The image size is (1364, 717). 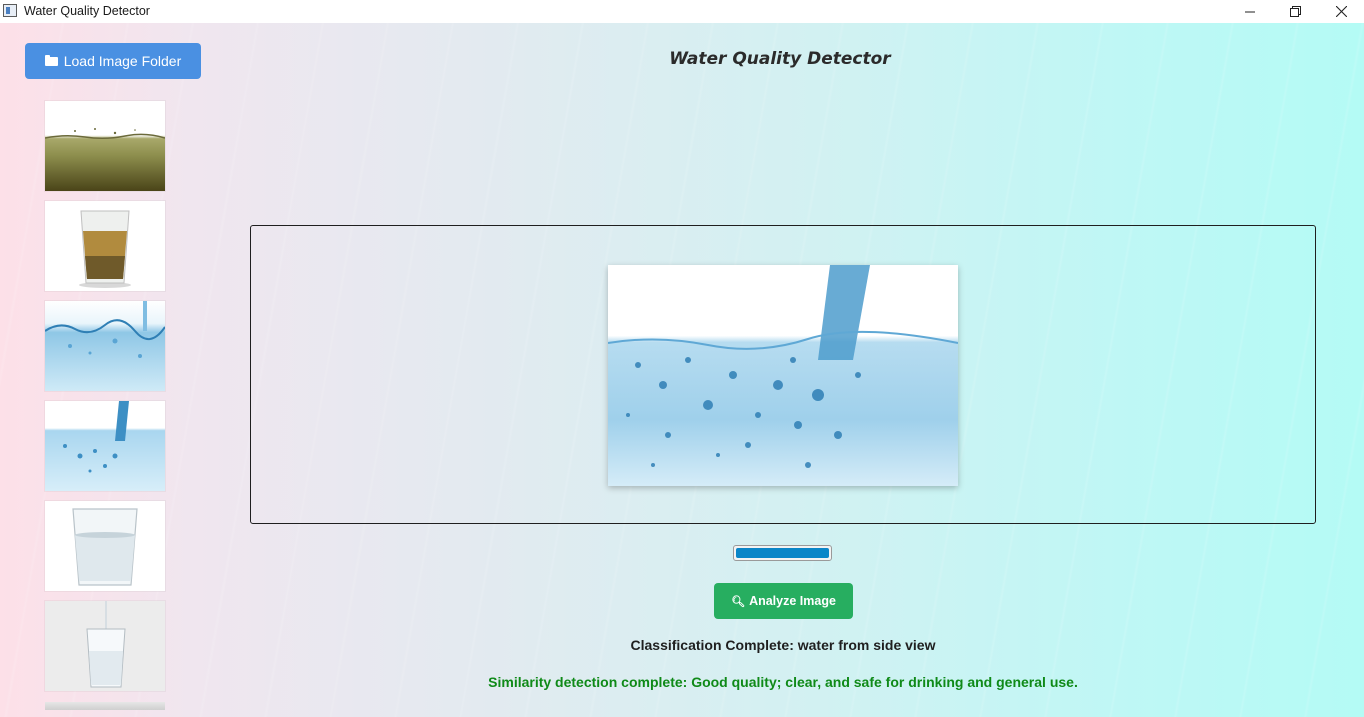 What do you see at coordinates (738, 601) in the screenshot?
I see `search-icon: 🔍︎` at bounding box center [738, 601].